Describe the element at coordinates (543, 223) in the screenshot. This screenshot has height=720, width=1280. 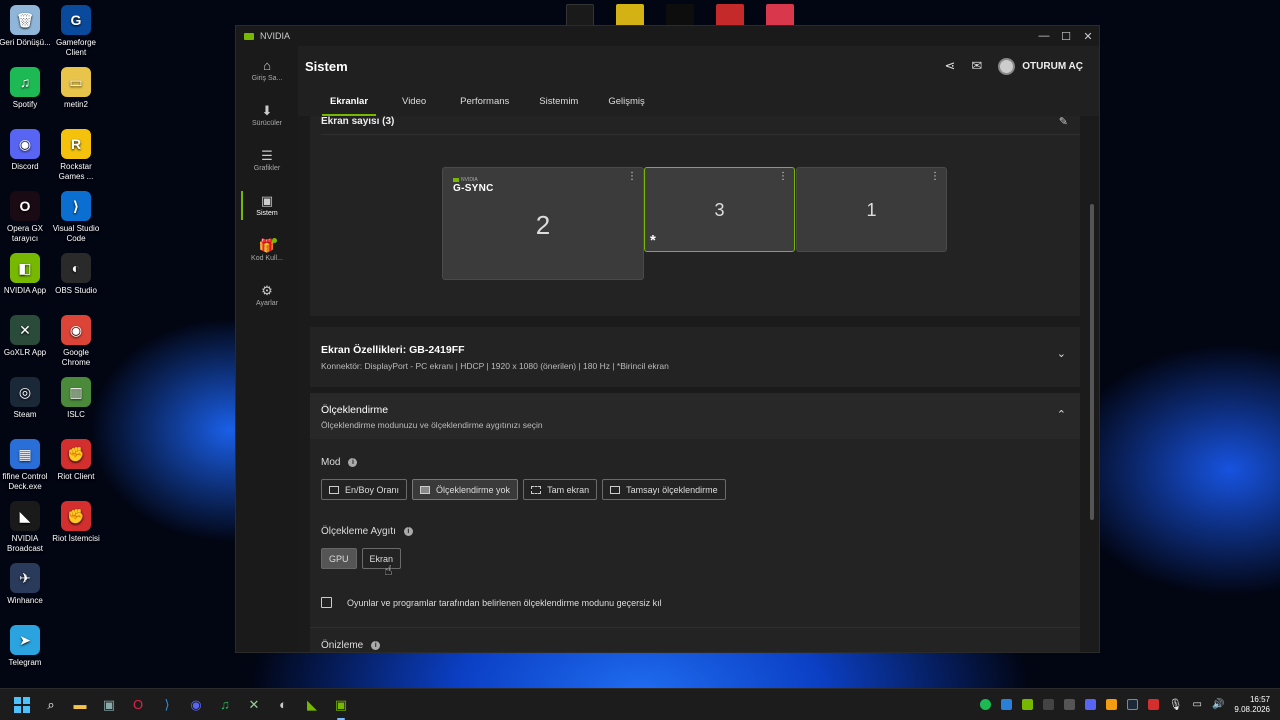
I see `monitor-tile: NVIDIA G-SYNC ⋮ 2` at that location.